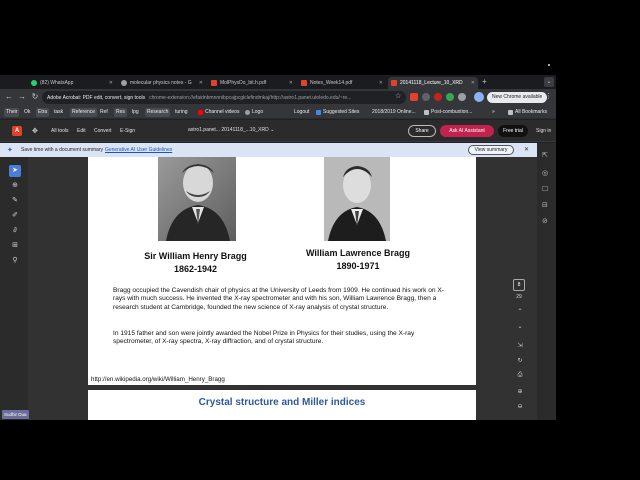 The image size is (640, 480). I want to click on zoom-icon: ⊕, so click(15, 186).